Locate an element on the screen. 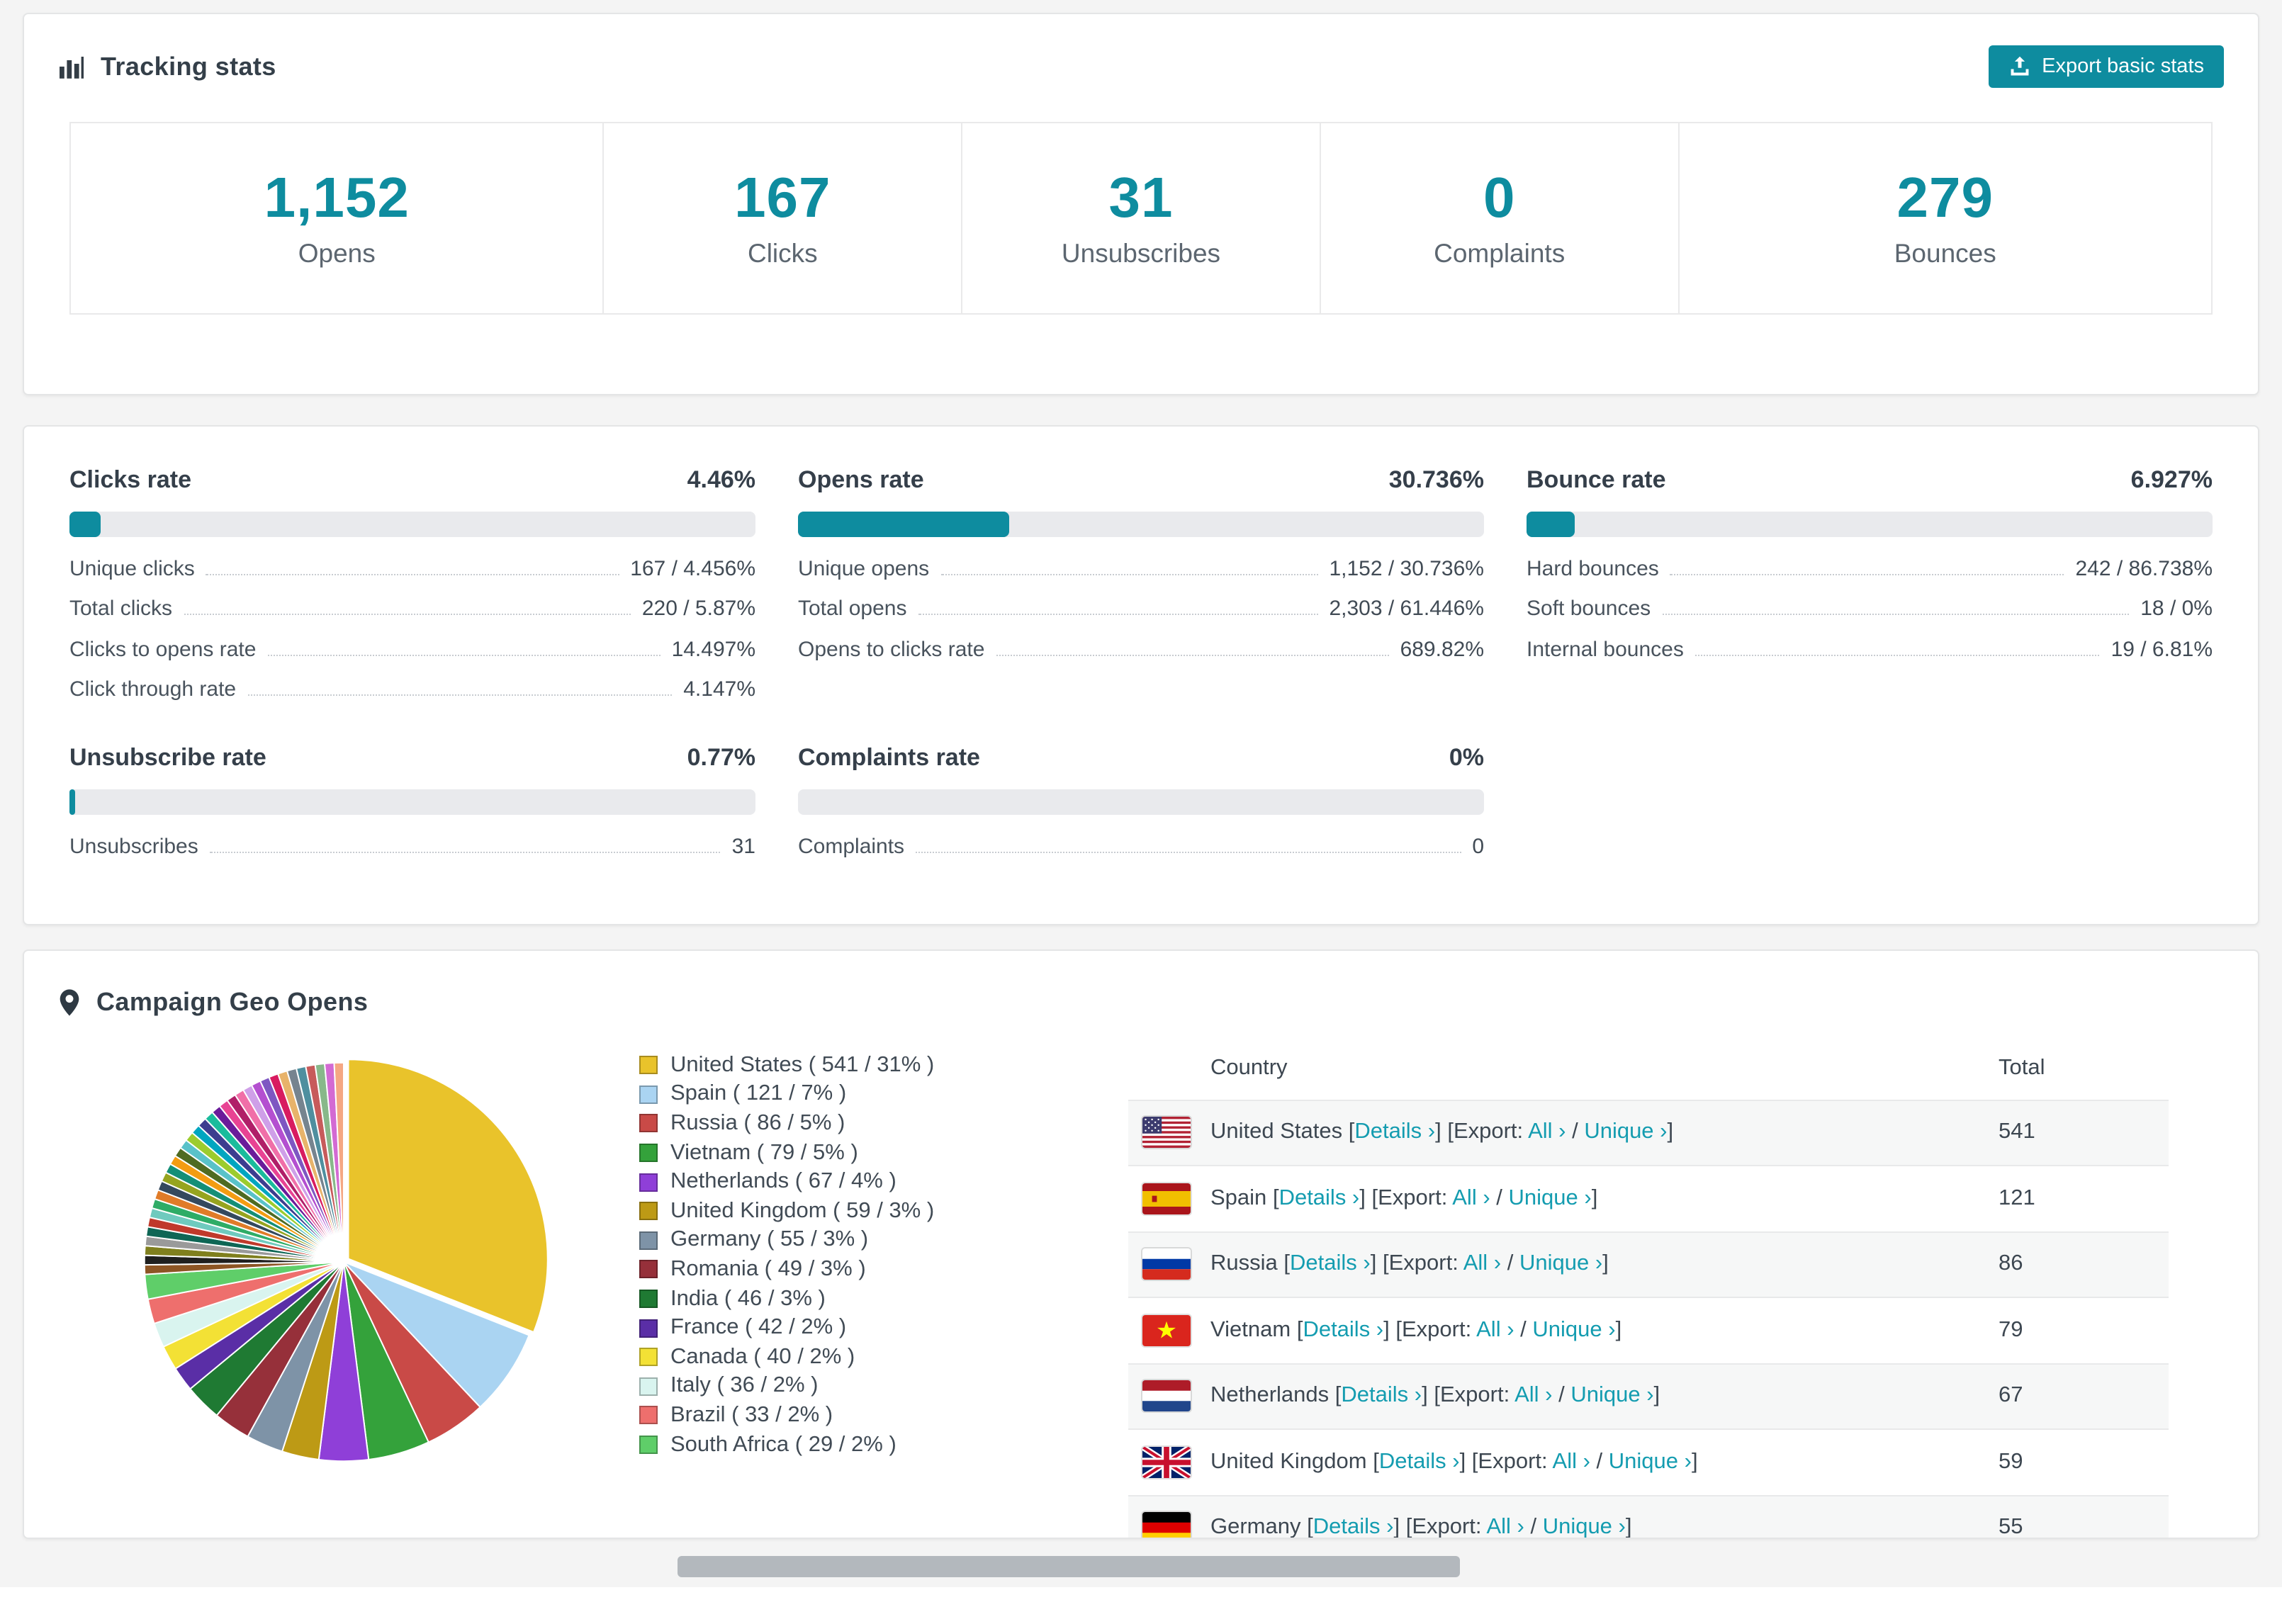 This screenshot has height=1624, width=2282. legend-label: Spain ( 121 / 7% ) is located at coordinates (758, 1094).